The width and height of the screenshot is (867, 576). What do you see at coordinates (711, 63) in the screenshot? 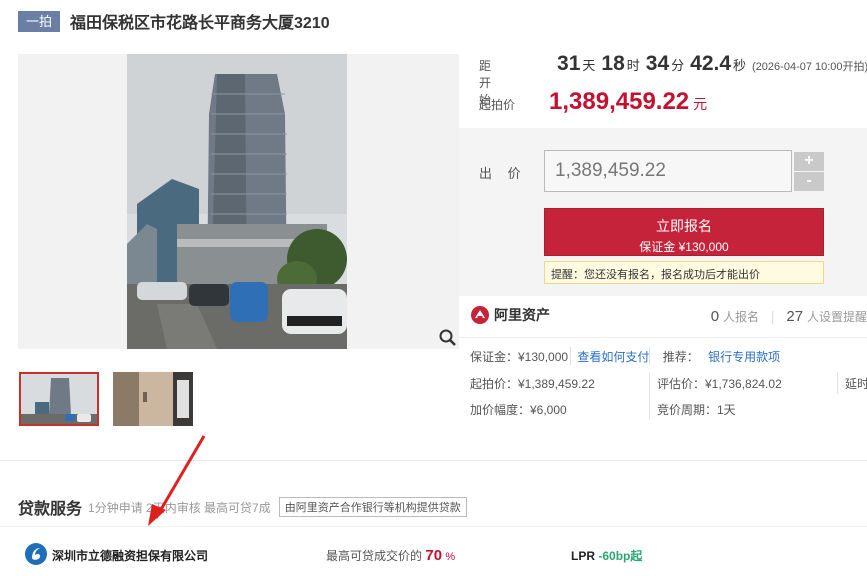
I see `countdown-seconds: 42.4` at bounding box center [711, 63].